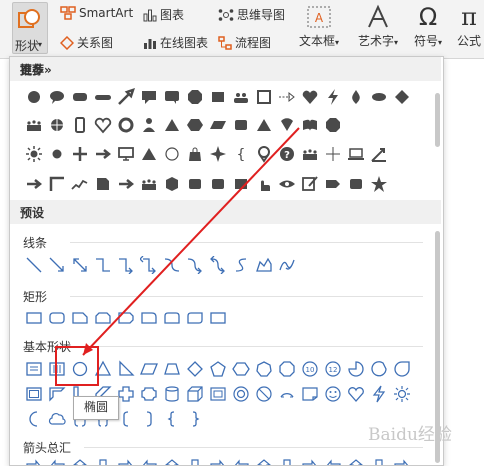  I want to click on round1-shape-icon, so click(148, 318).